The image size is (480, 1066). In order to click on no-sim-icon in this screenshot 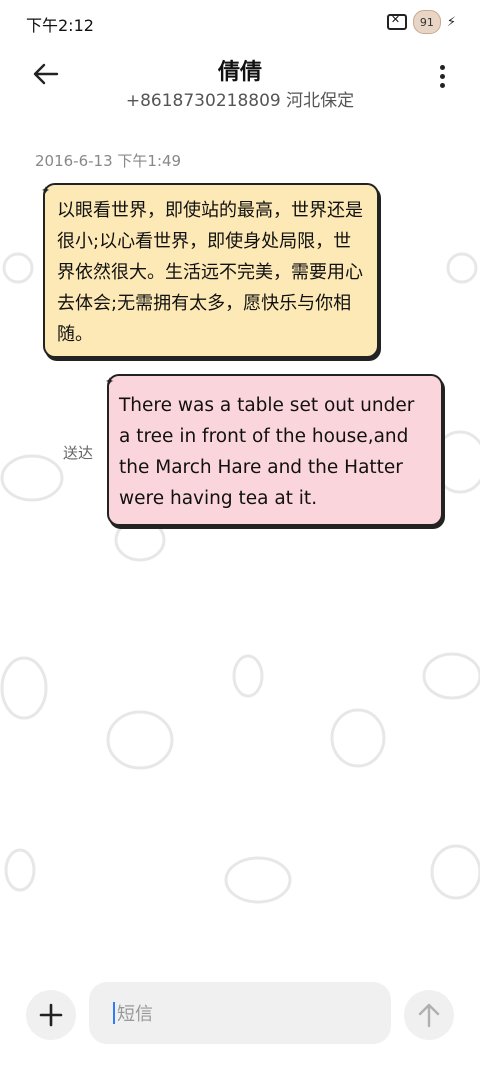, I will do `click(396, 21)`.